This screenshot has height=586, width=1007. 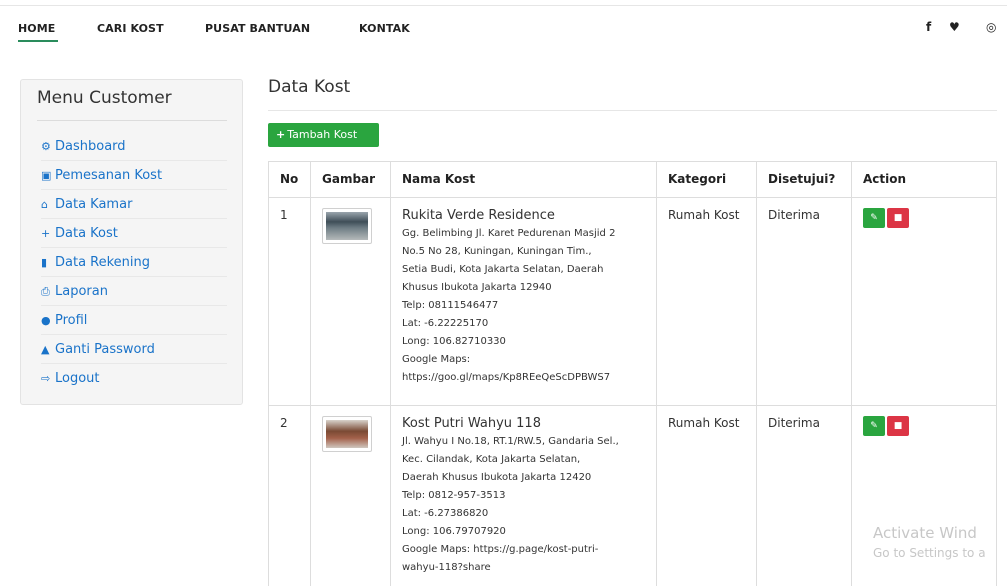 I want to click on page-title: Data Kost, so click(x=309, y=87).